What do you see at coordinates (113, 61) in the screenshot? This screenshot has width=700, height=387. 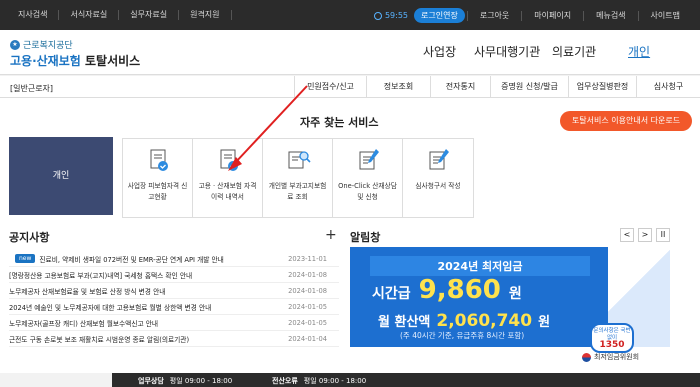 I see `service-name-suffix: 토탈서비스` at bounding box center [113, 61].